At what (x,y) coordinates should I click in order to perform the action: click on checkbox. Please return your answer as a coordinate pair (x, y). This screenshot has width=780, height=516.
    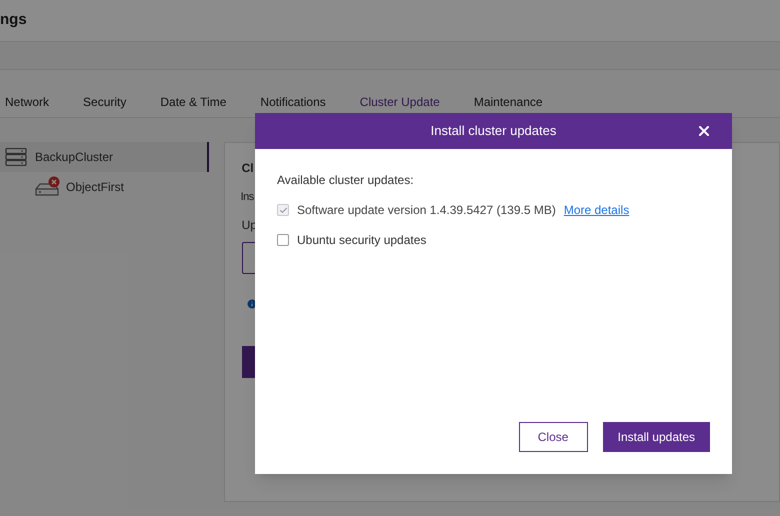
    Looking at the image, I should click on (283, 240).